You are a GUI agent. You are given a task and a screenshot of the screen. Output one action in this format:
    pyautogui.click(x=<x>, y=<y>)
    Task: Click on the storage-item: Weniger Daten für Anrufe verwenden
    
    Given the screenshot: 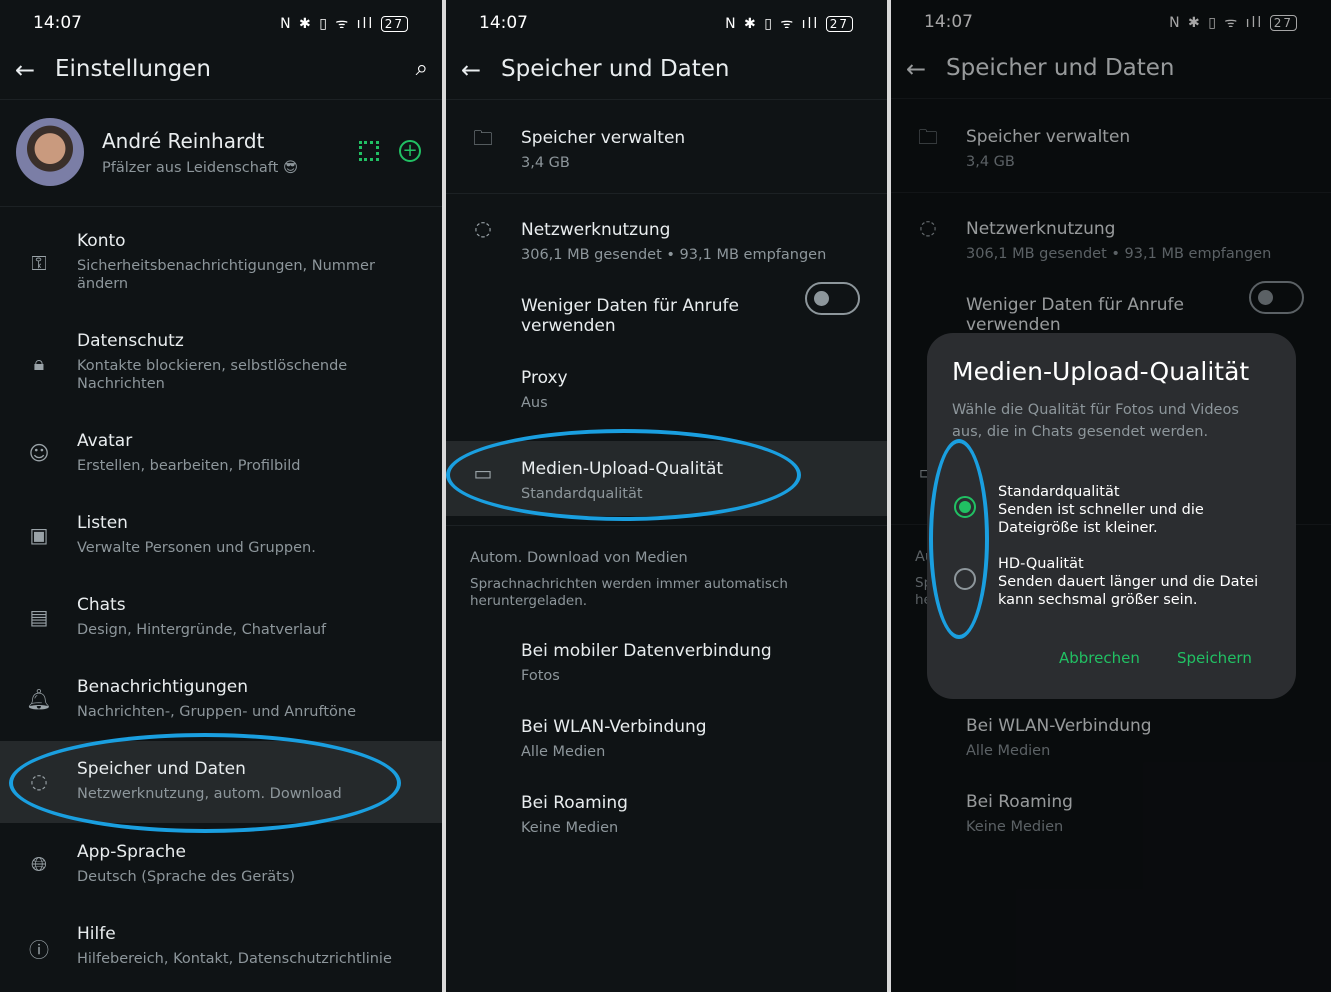 What is the action you would take?
    pyautogui.click(x=666, y=314)
    